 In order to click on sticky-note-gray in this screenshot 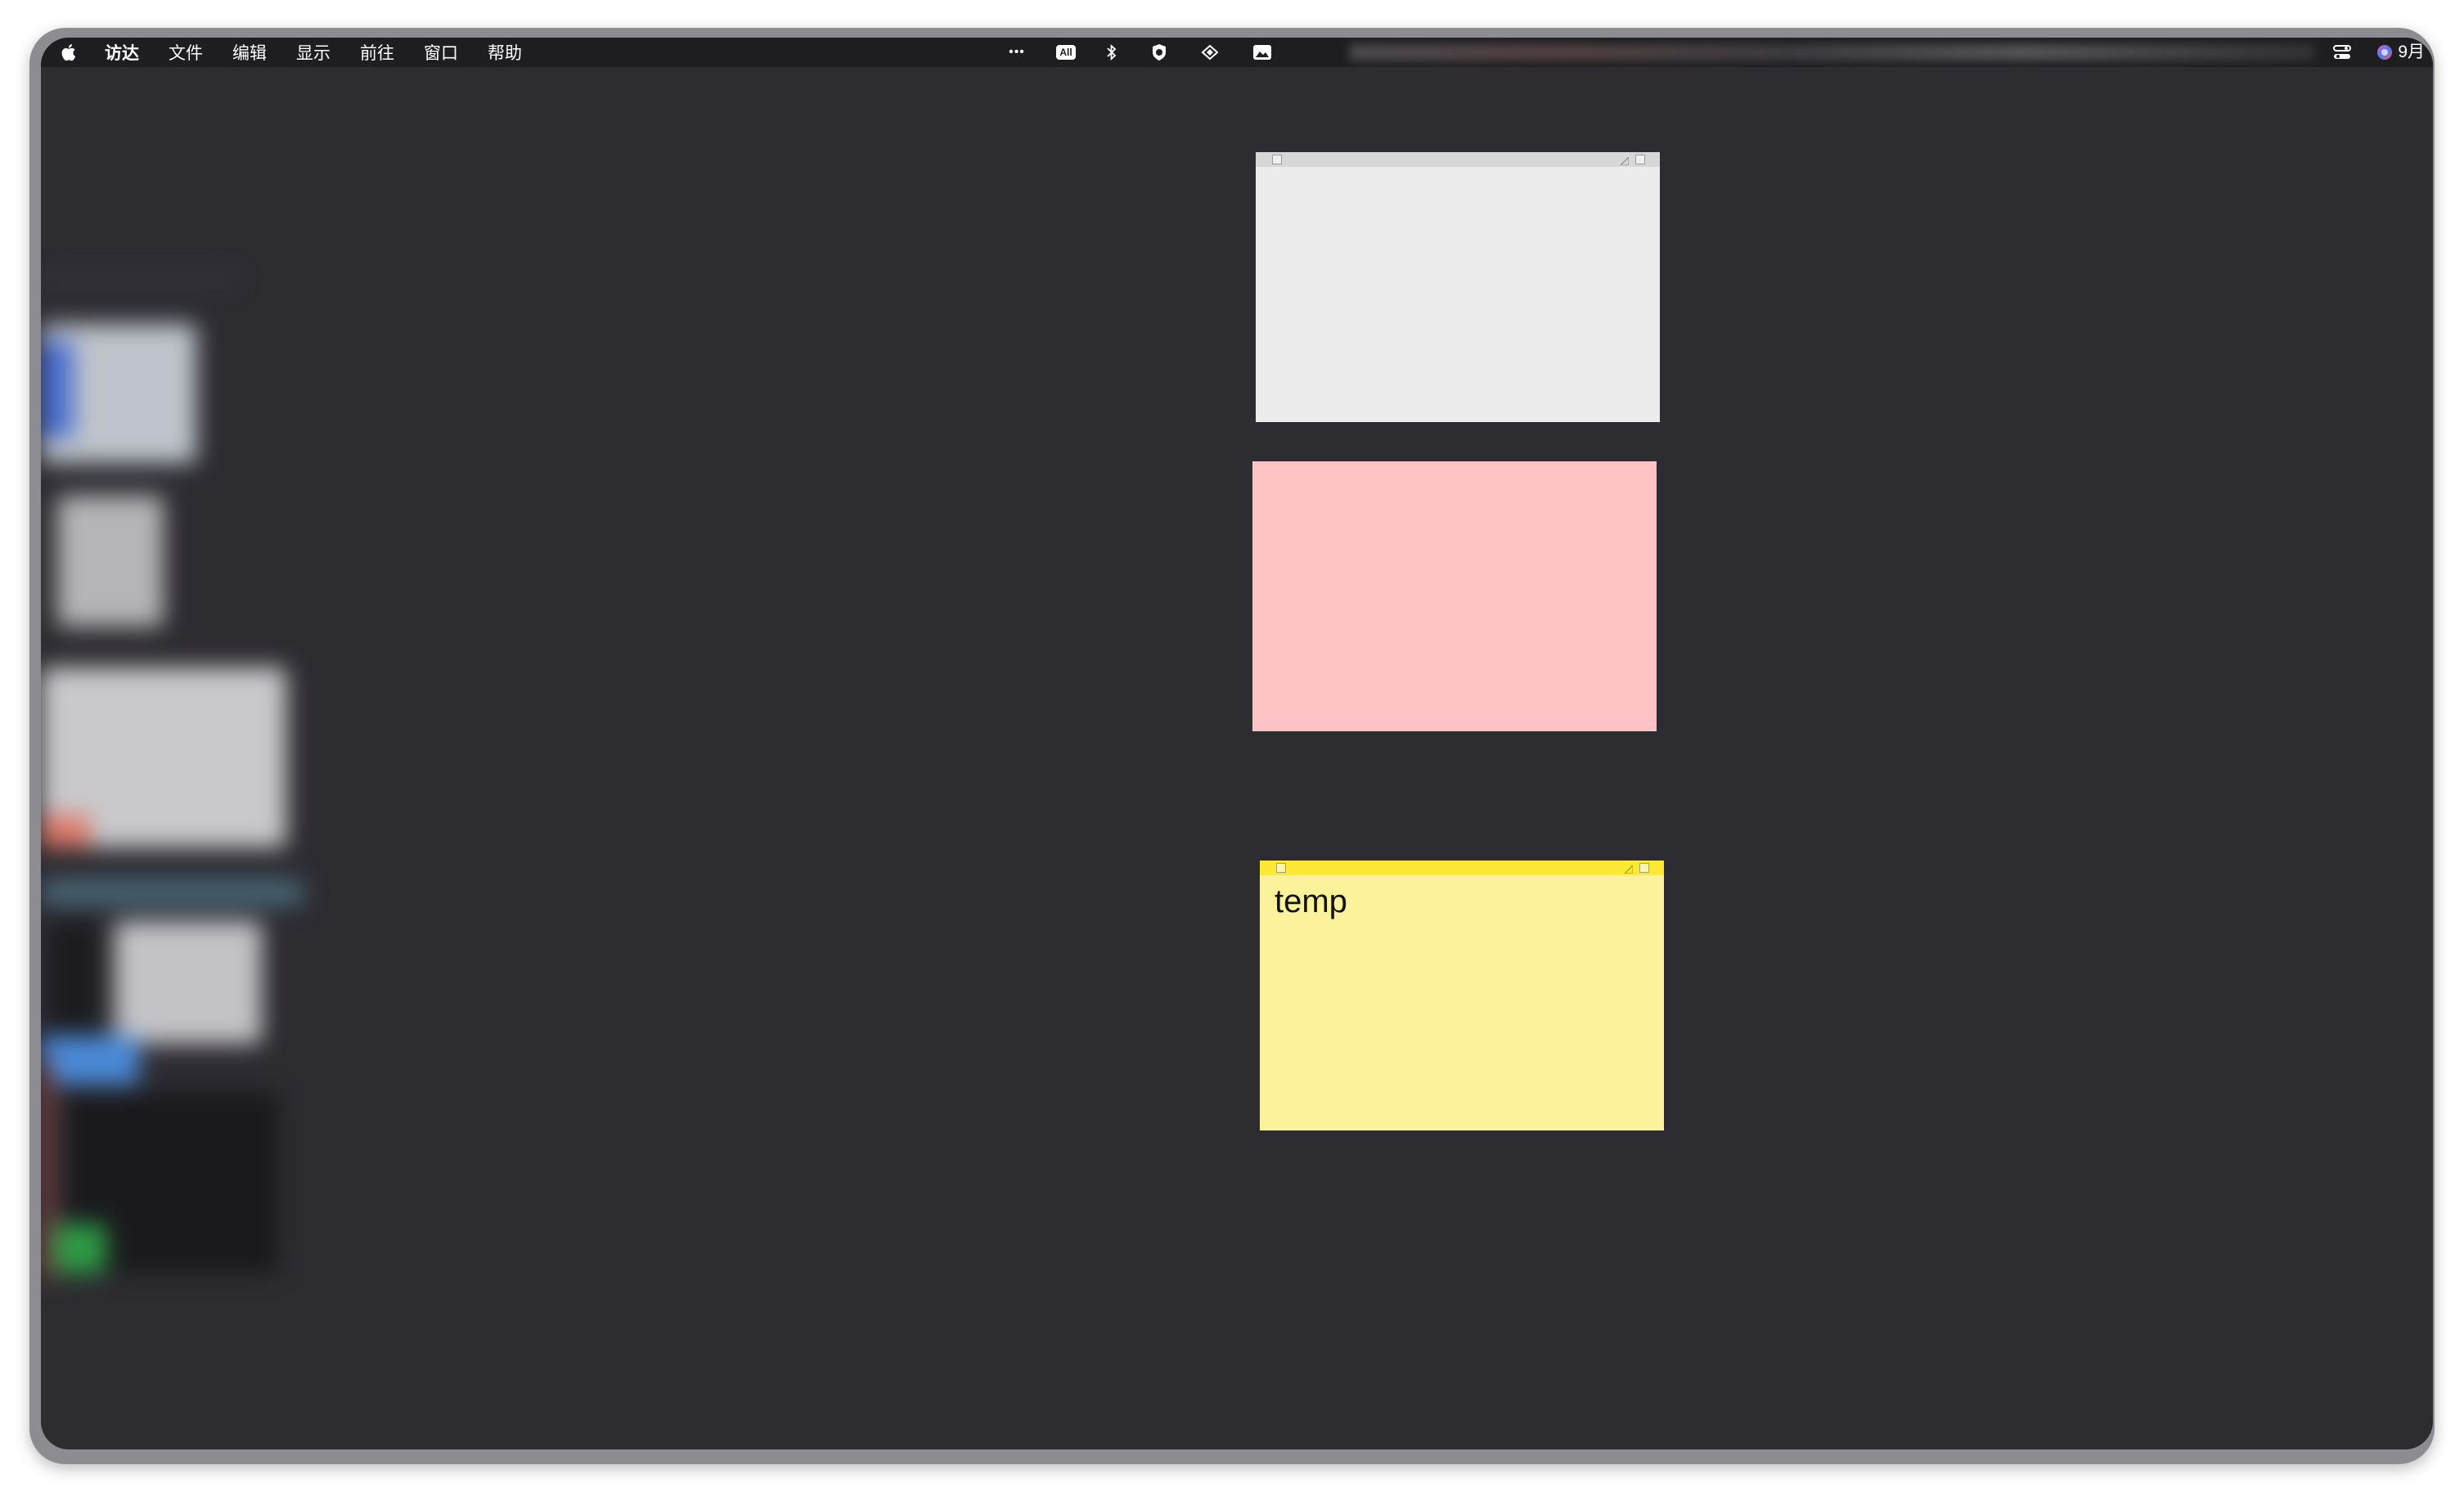, I will do `click(1458, 287)`.